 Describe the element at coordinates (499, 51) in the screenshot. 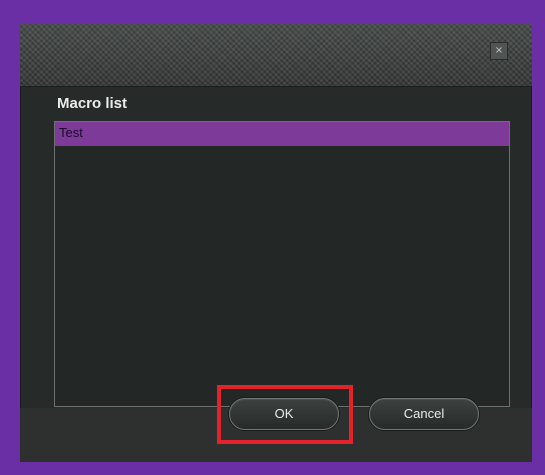

I see `close-icon: ×` at that location.